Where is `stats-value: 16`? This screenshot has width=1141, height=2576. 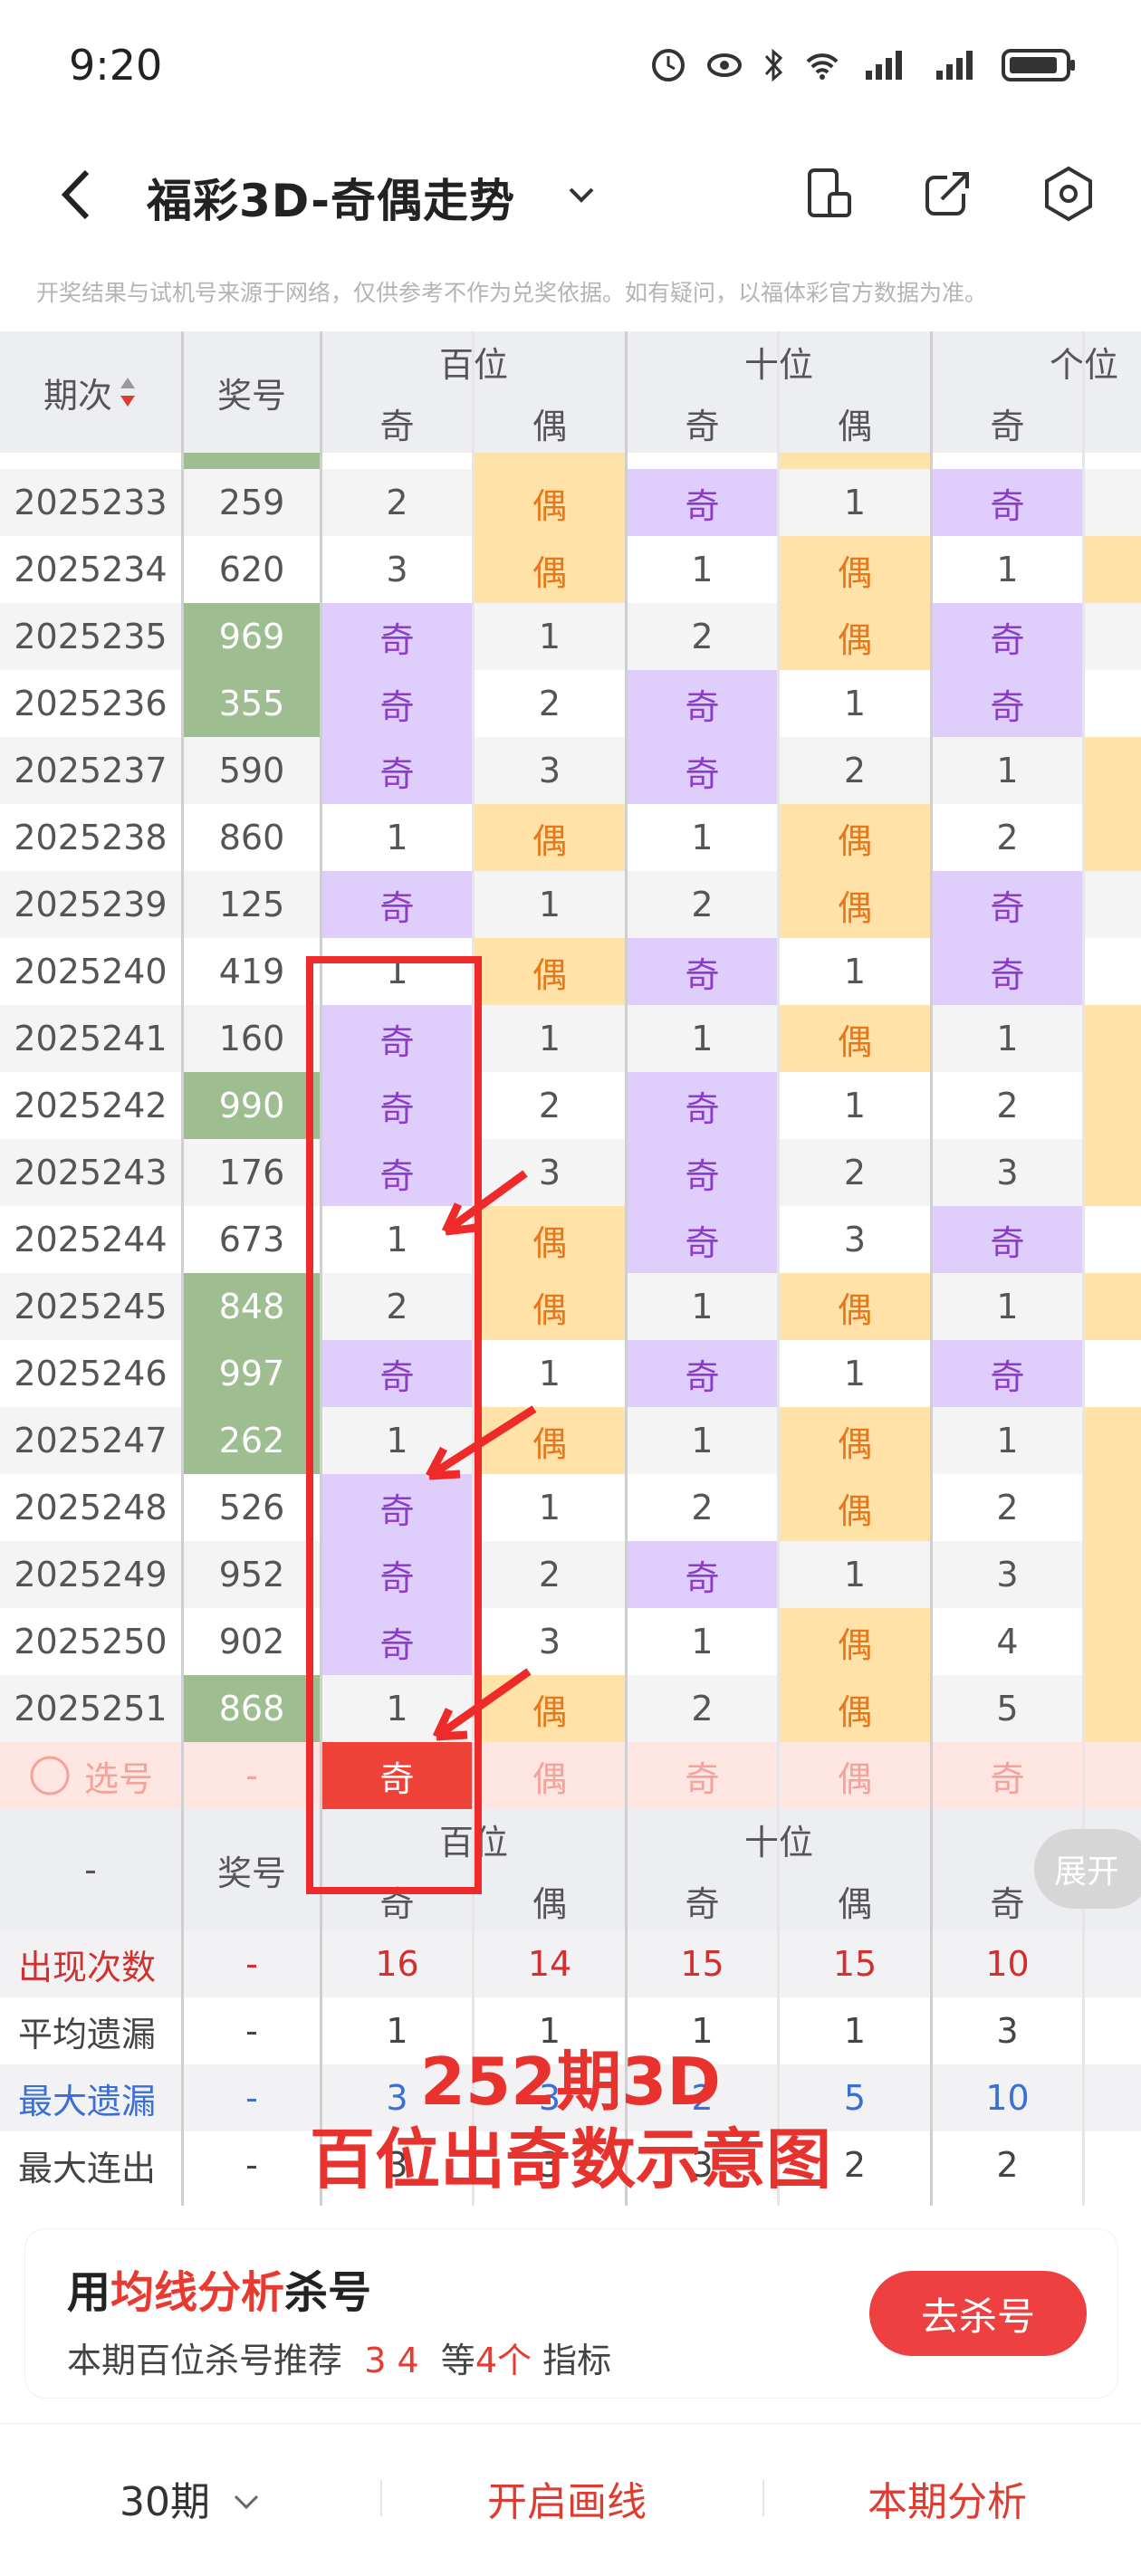
stats-value: 16 is located at coordinates (397, 1964).